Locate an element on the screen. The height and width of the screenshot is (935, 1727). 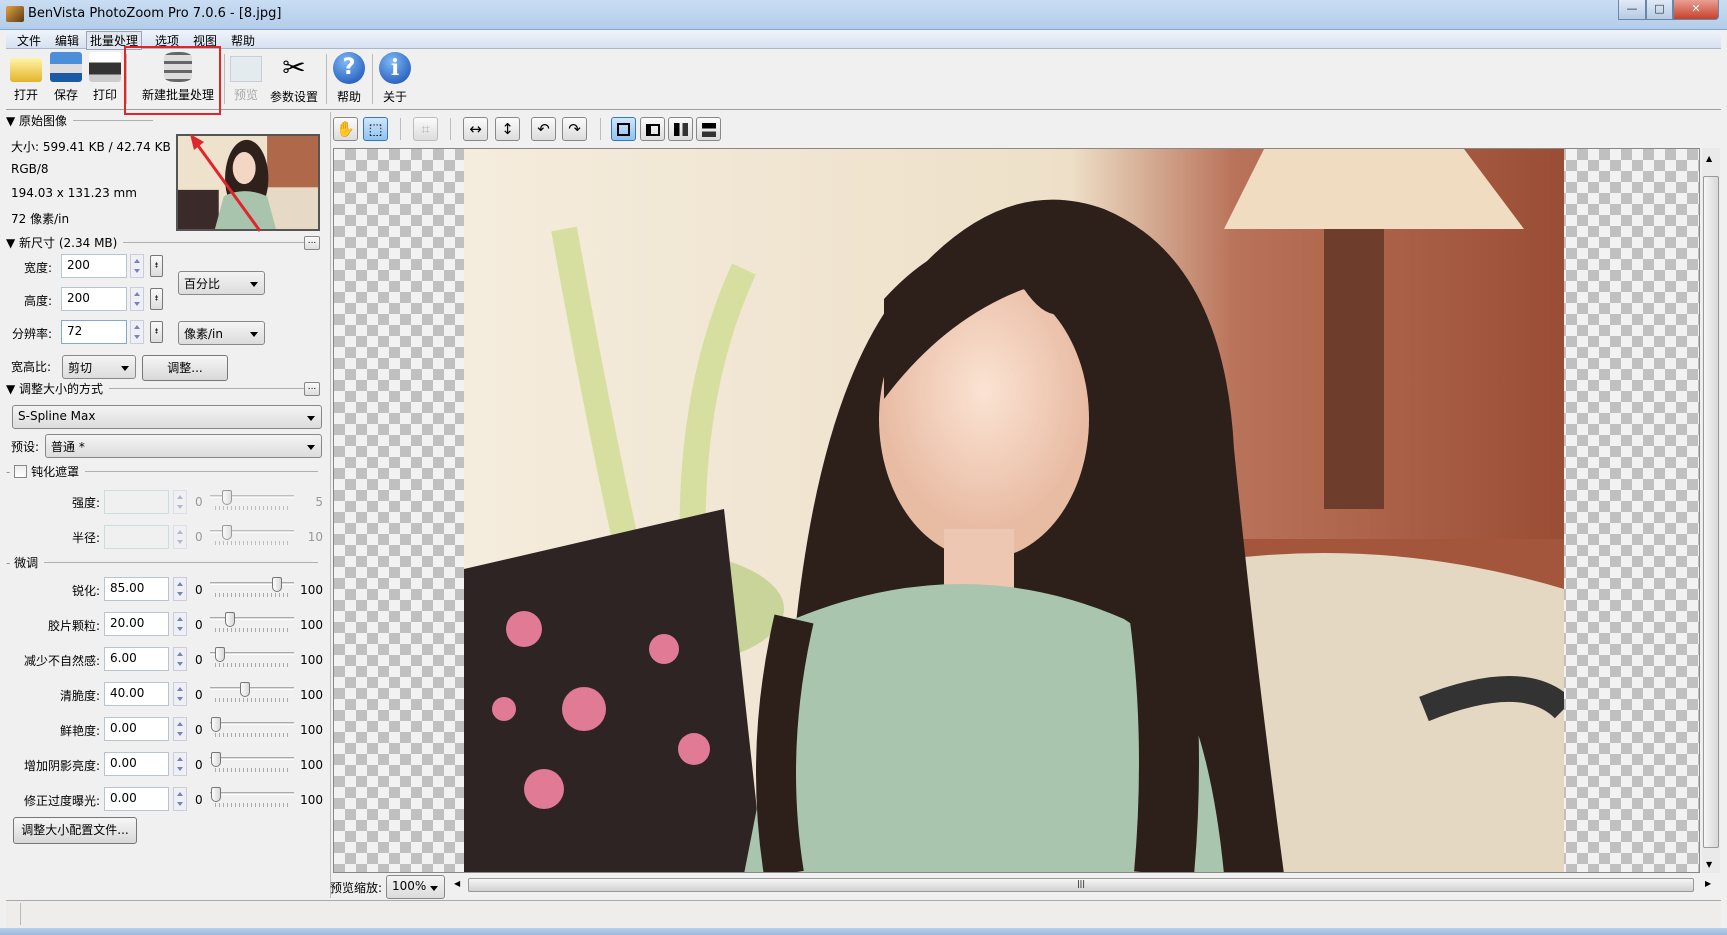
about-button: i 关于 is located at coordinates (395, 78).